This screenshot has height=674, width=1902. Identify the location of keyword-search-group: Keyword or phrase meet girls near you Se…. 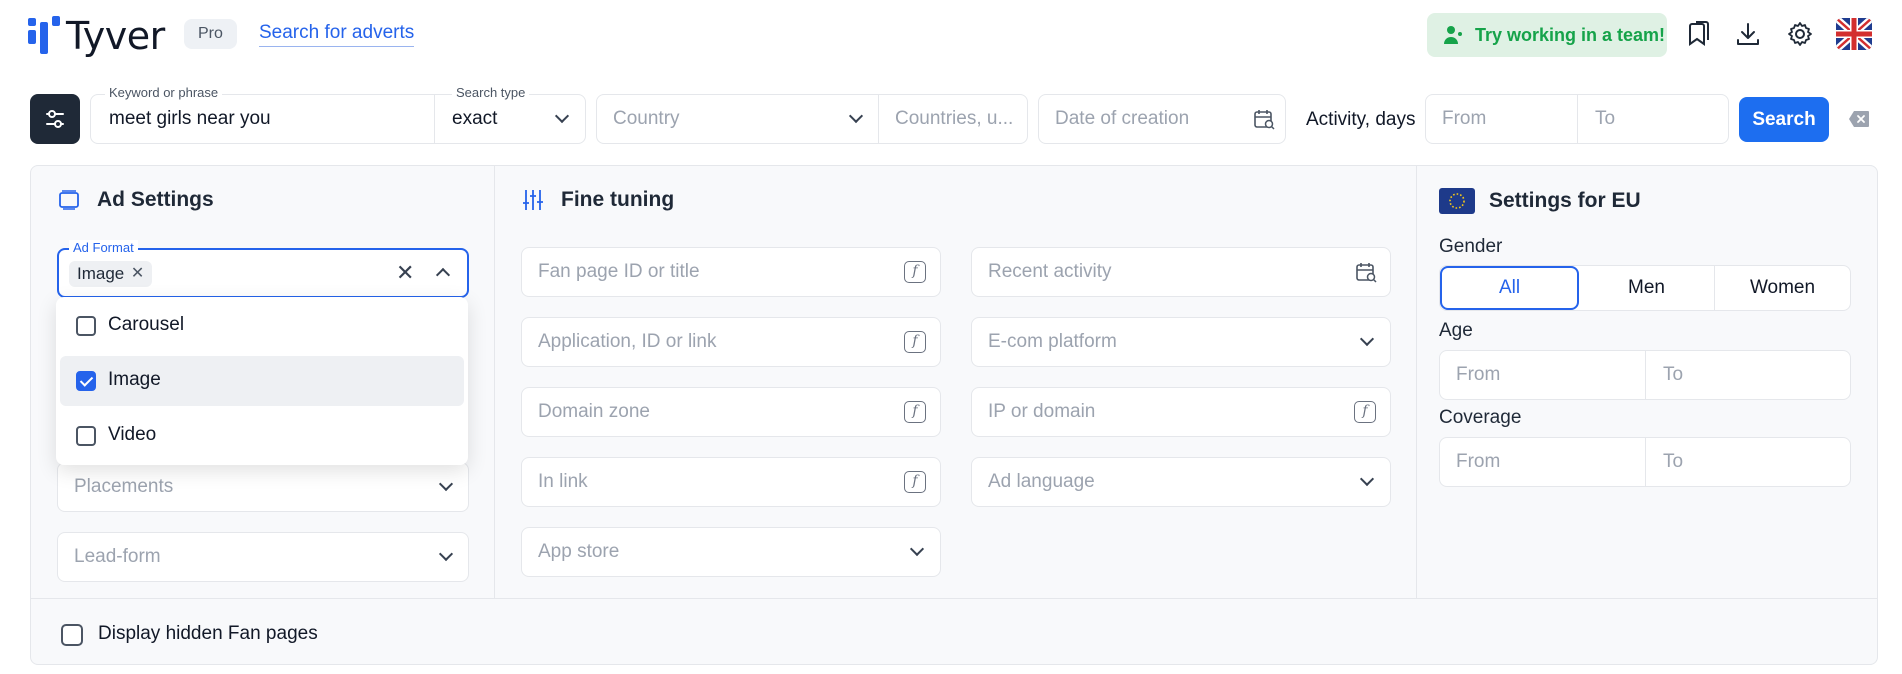
(338, 114).